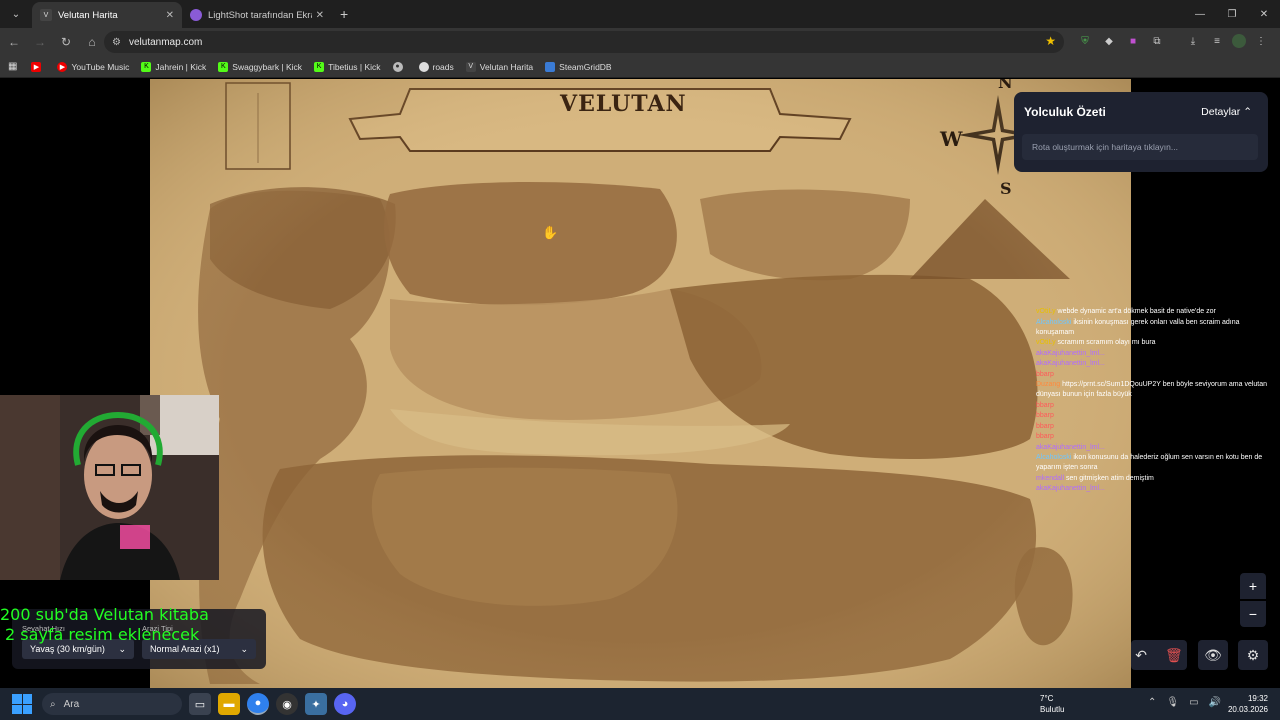  What do you see at coordinates (1253, 614) in the screenshot?
I see `zoom-out-button: −` at bounding box center [1253, 614].